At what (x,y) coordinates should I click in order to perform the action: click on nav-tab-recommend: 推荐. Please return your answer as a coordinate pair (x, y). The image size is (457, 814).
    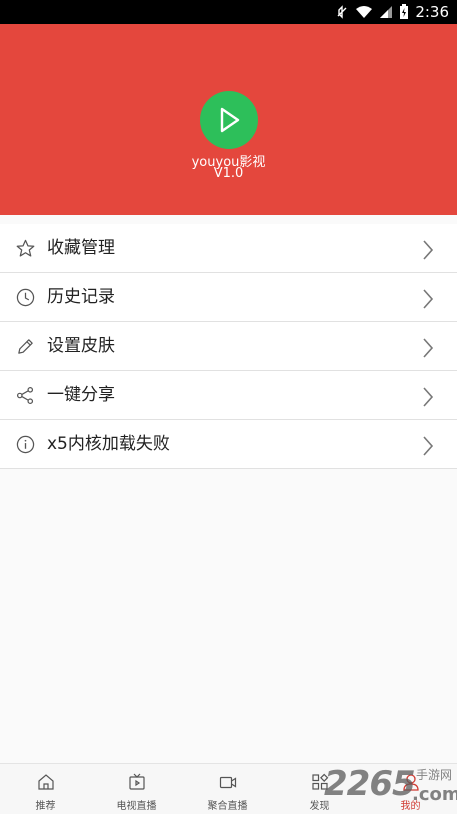
    Looking at the image, I should click on (45, 789).